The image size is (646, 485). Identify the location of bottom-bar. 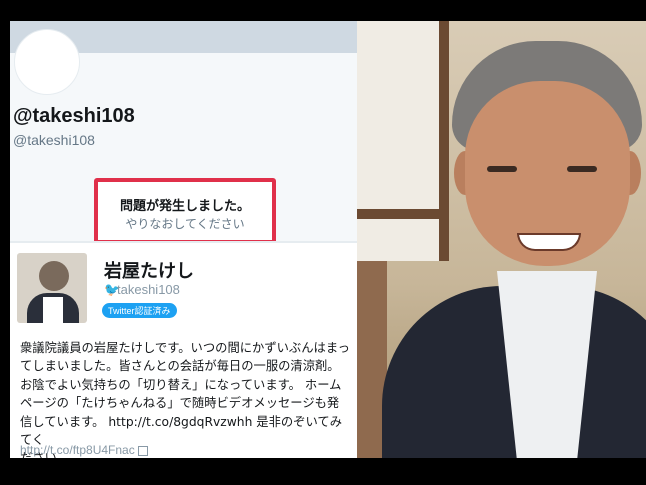
(323, 471).